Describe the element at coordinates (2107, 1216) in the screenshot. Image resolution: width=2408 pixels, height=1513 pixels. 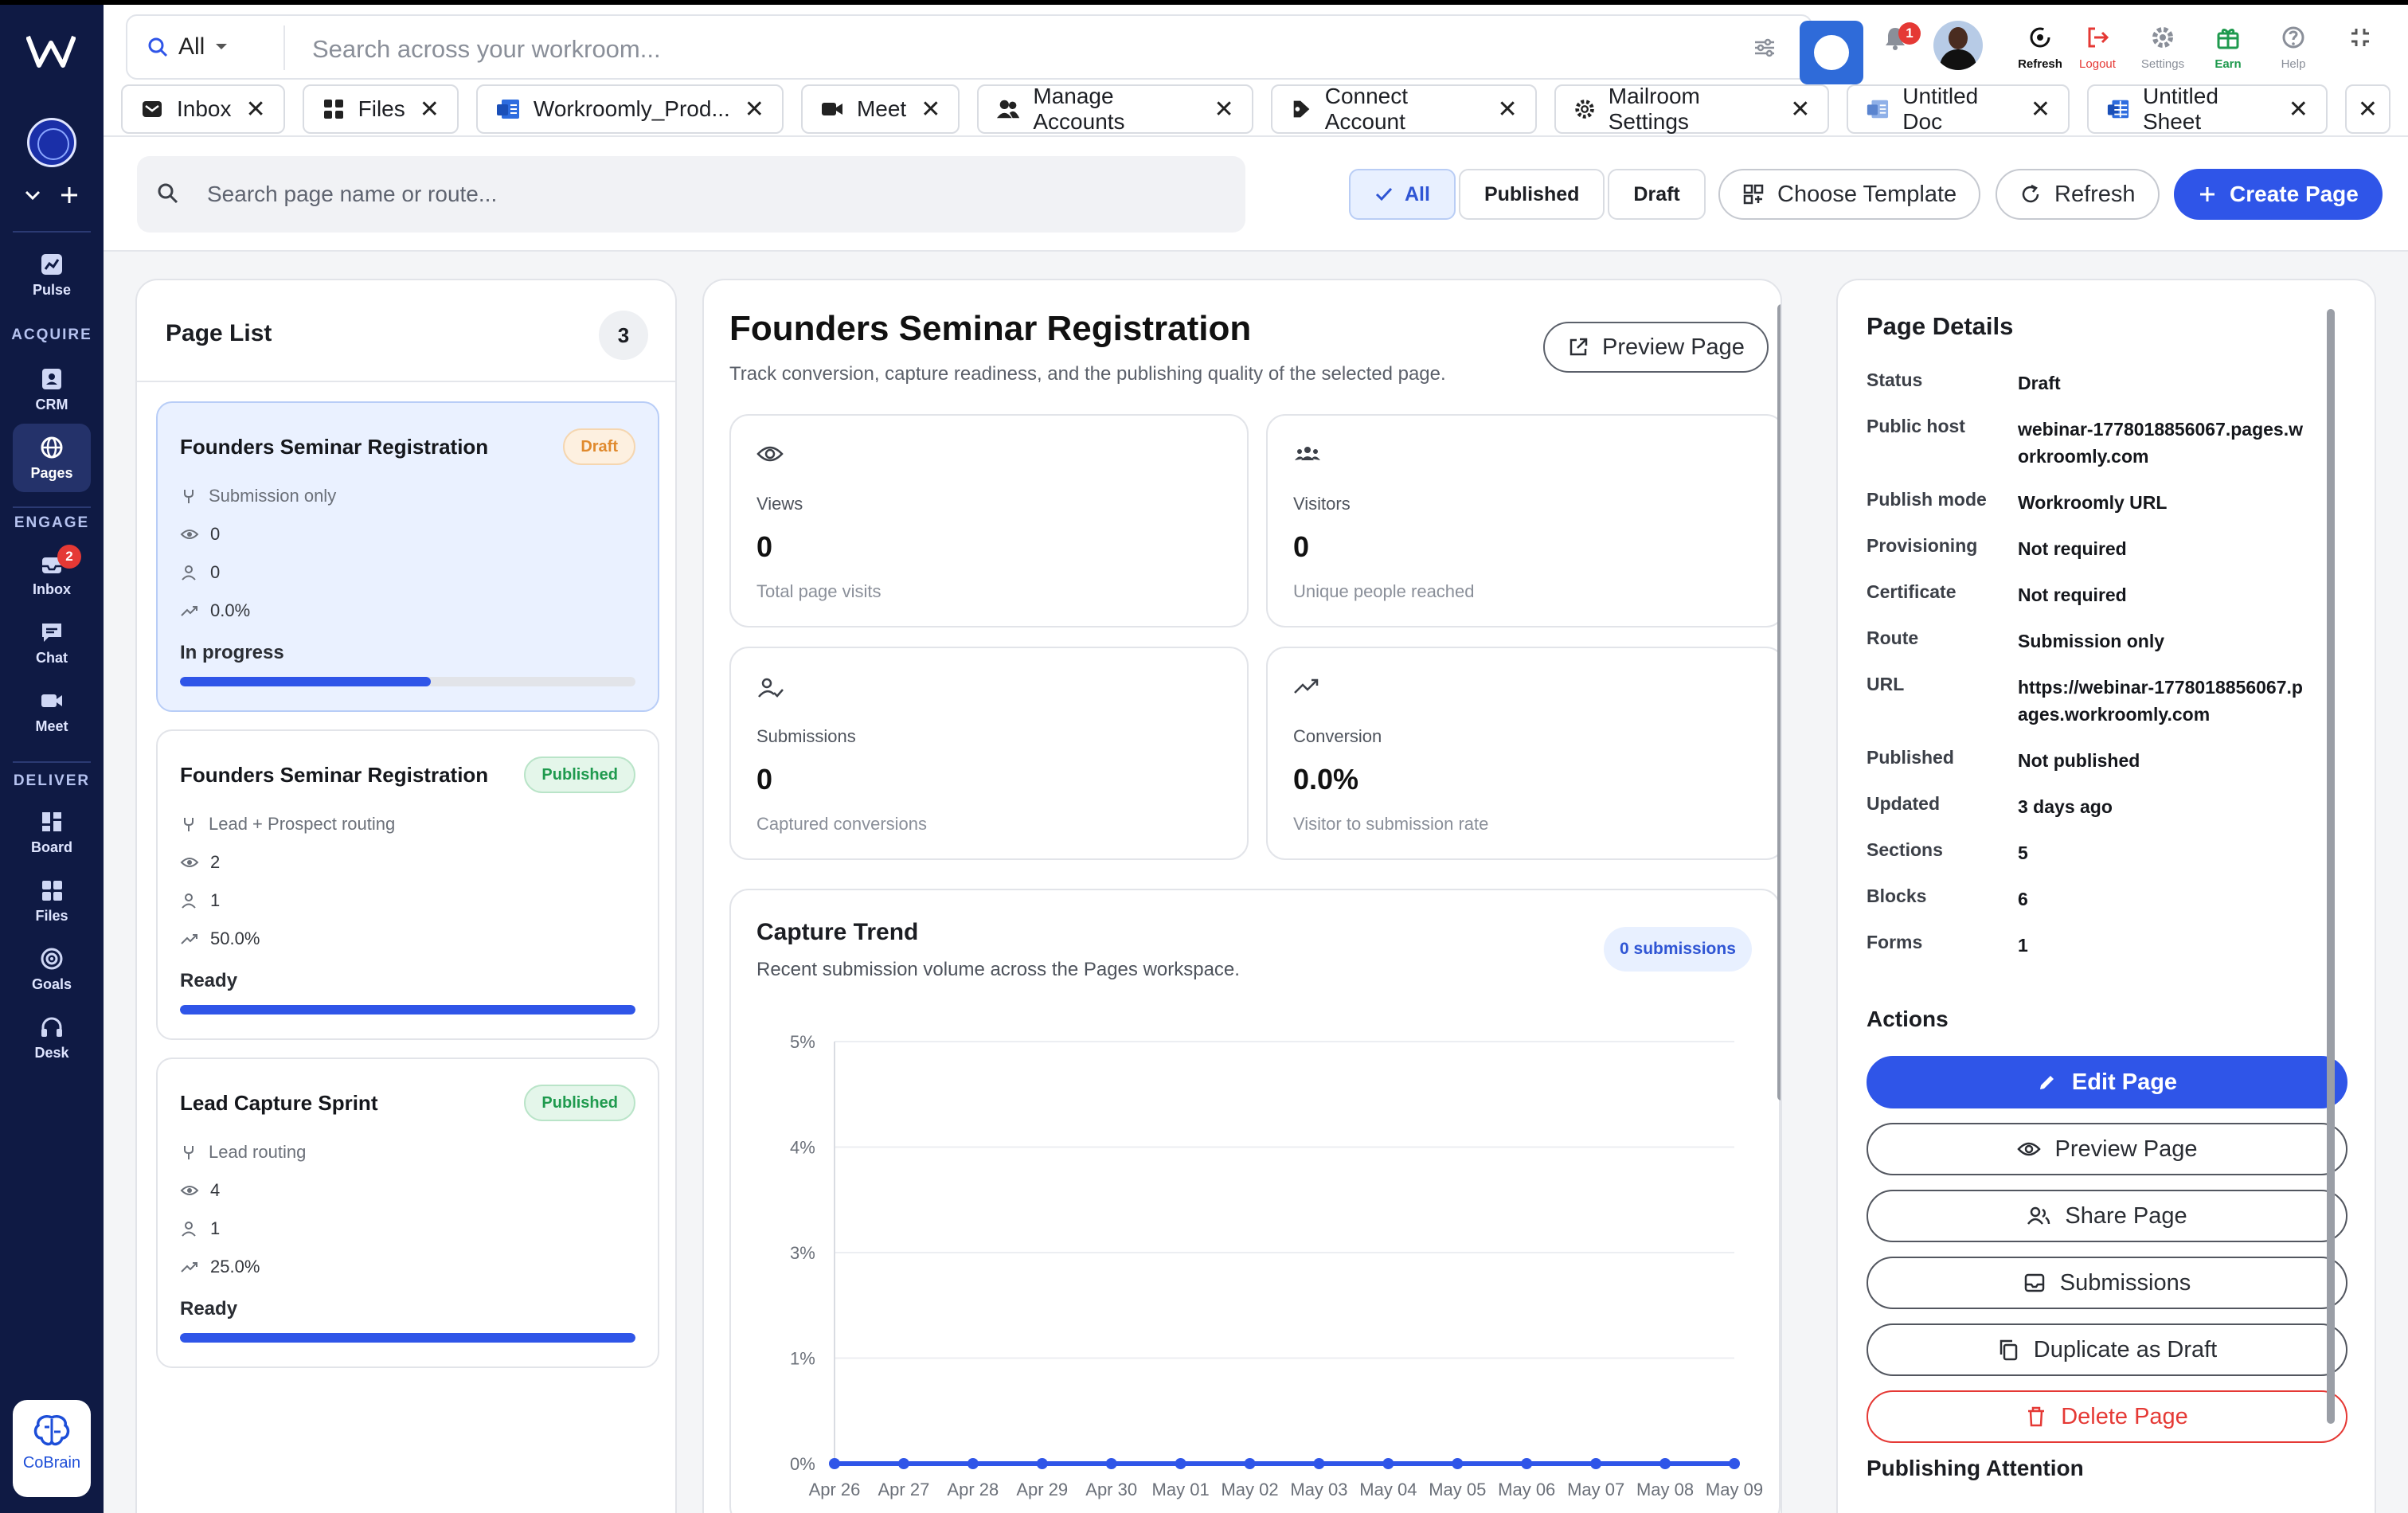
I see `share-page-button: Share Page` at that location.